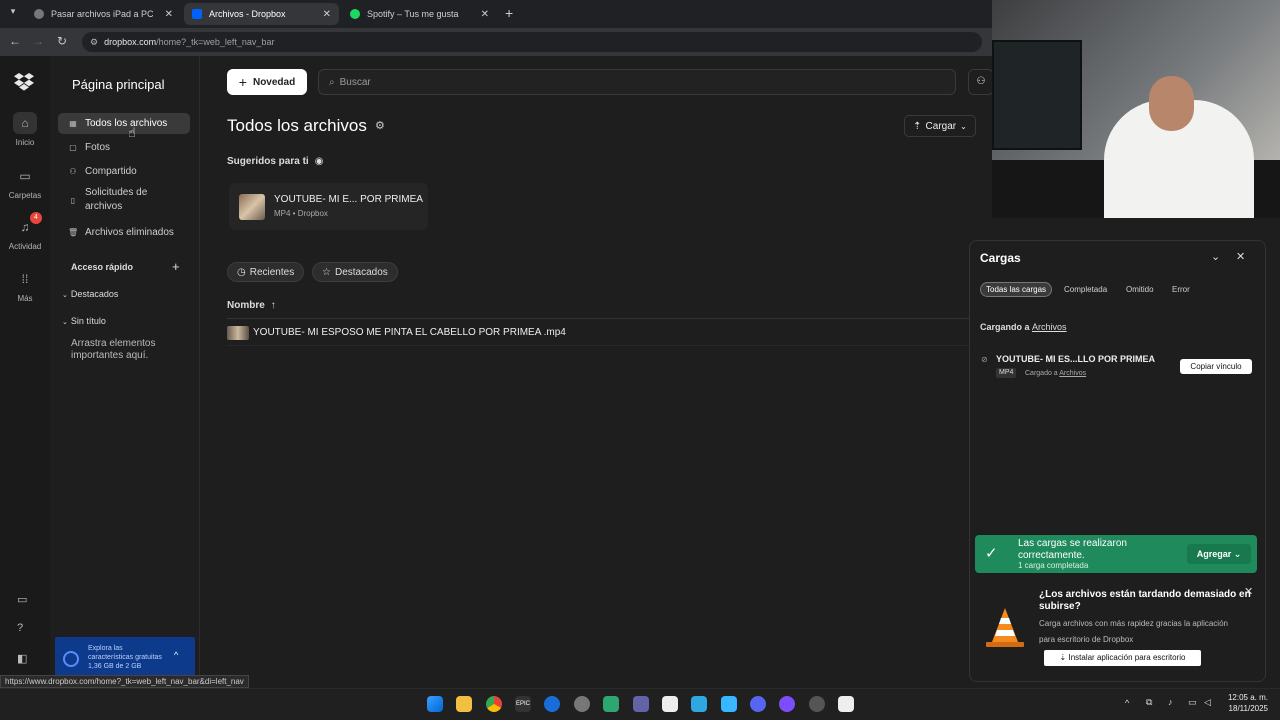  I want to click on app-purple-icon, so click(787, 704).